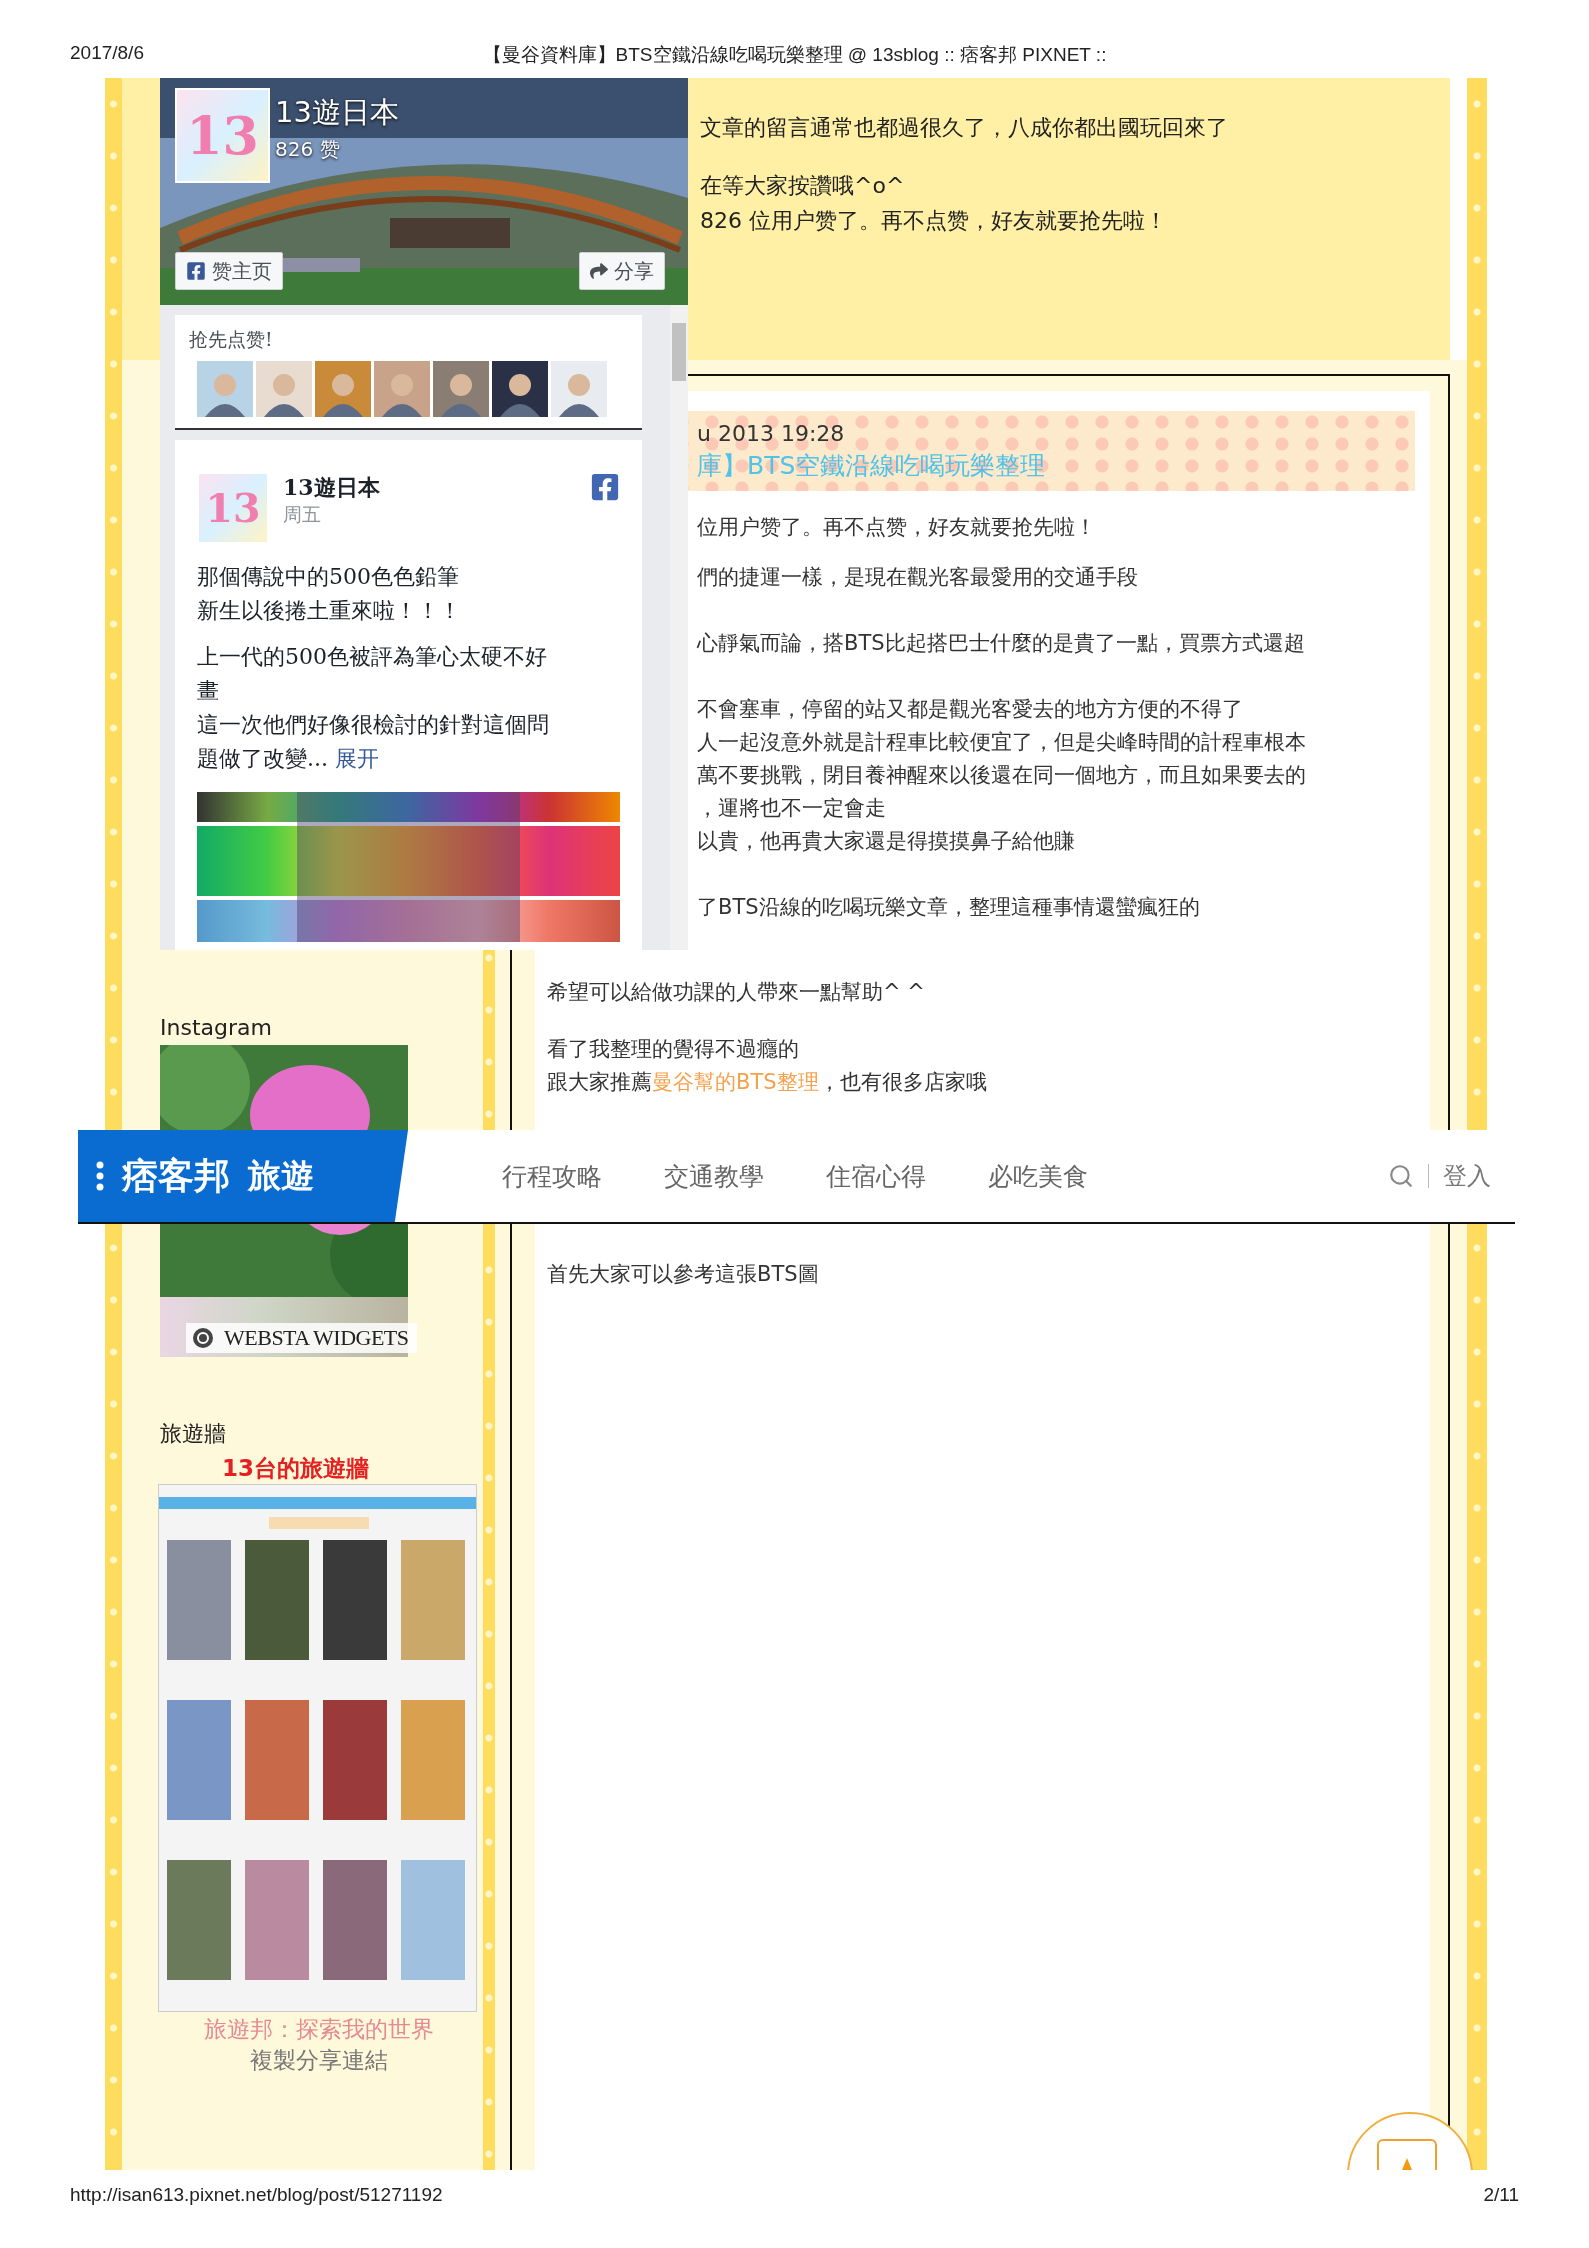  Describe the element at coordinates (337, 113) in the screenshot. I see `page-name: 13遊日本` at that location.